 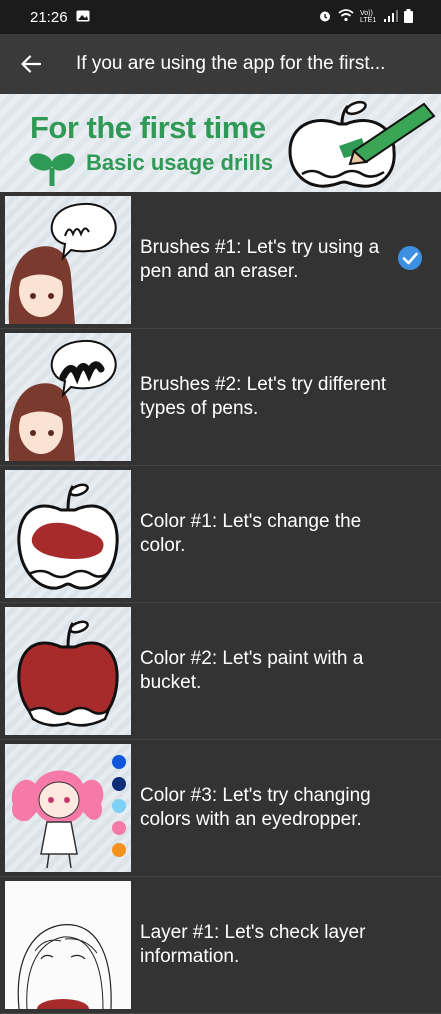 I want to click on battery-icon, so click(x=408, y=17).